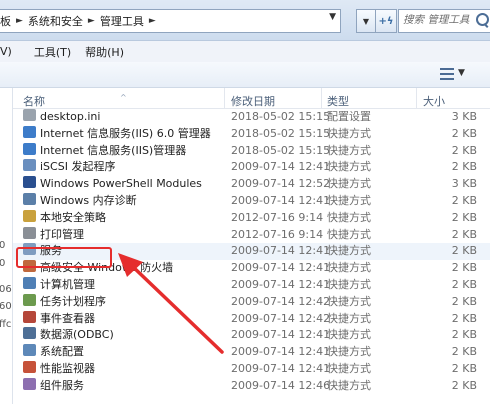 The width and height of the screenshot is (490, 404). I want to click on file-date: 2009-07-14 12:42, so click(281, 301).